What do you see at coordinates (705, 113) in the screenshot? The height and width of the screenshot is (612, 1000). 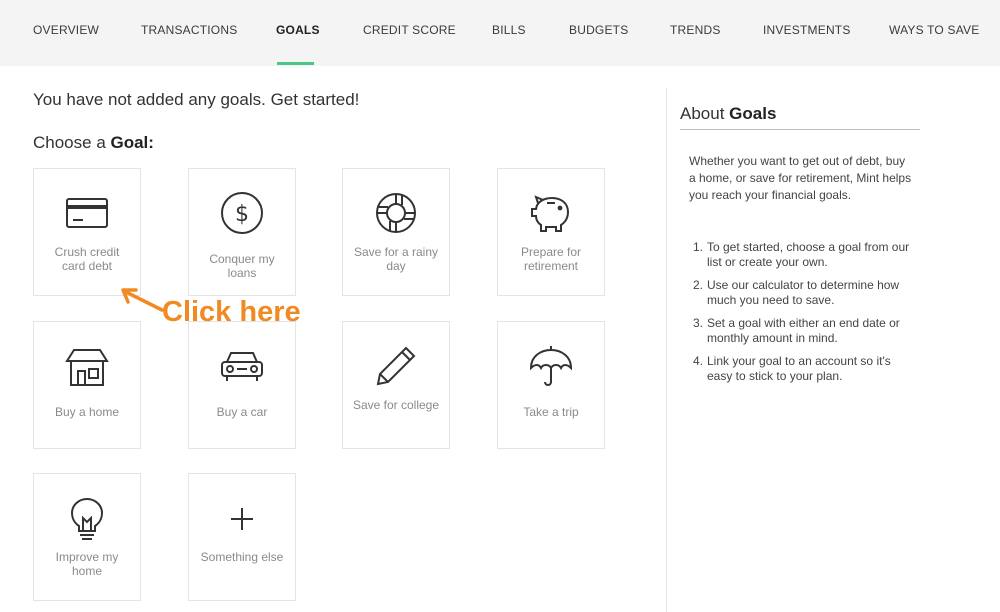 I see `about-title-prefix: About` at bounding box center [705, 113].